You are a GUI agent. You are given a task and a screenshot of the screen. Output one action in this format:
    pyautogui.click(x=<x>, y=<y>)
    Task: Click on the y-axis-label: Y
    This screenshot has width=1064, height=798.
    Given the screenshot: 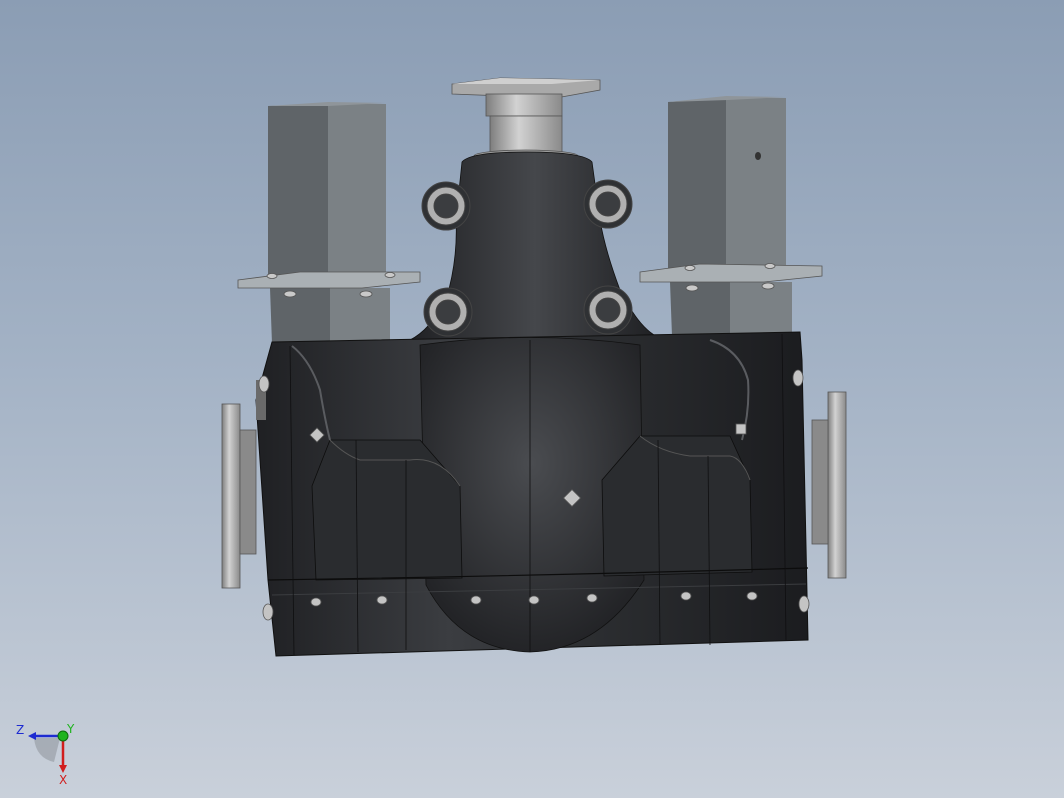 What is the action you would take?
    pyautogui.click(x=70, y=729)
    